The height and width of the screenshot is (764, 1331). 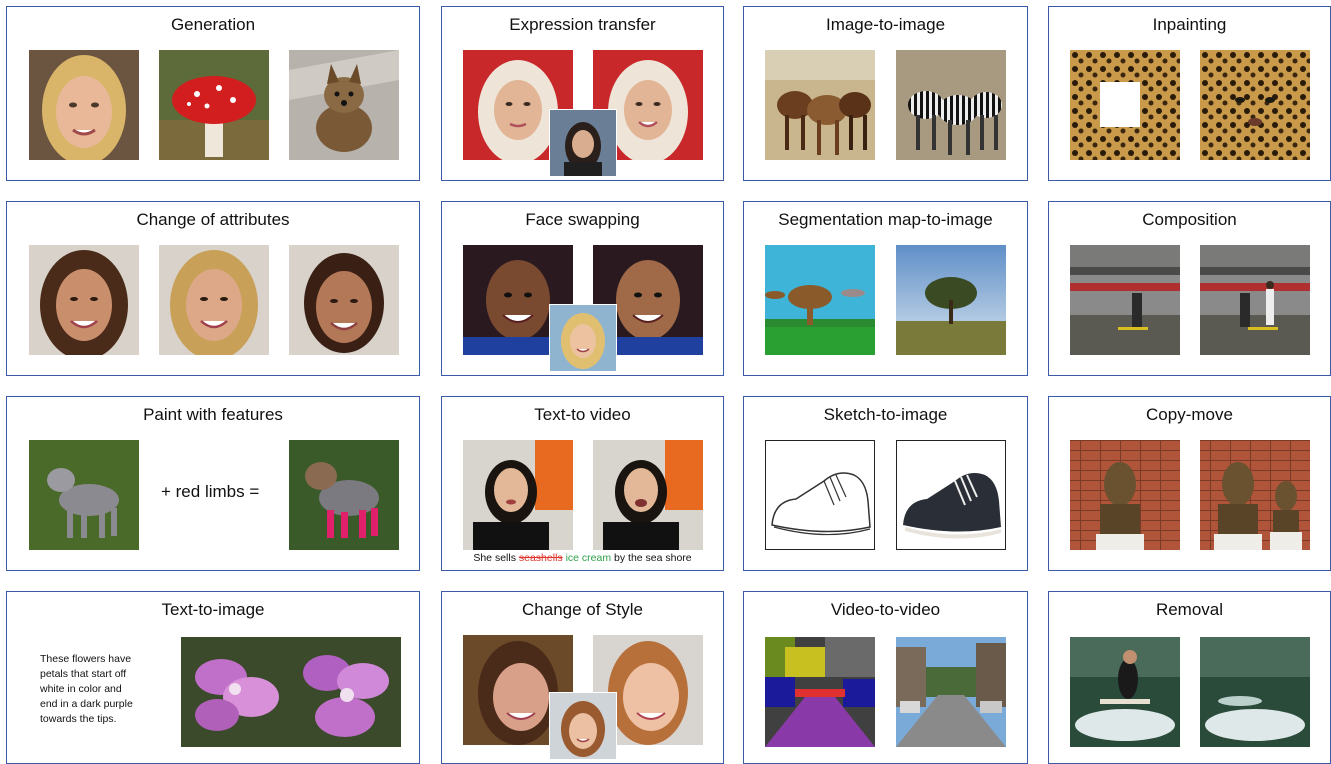 What do you see at coordinates (214, 105) in the screenshot?
I see `mushroom-image` at bounding box center [214, 105].